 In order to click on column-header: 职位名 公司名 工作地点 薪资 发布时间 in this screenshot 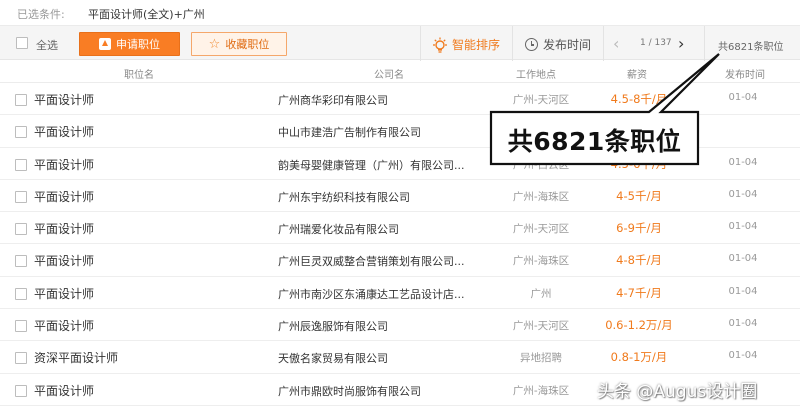, I will do `click(400, 72)`.